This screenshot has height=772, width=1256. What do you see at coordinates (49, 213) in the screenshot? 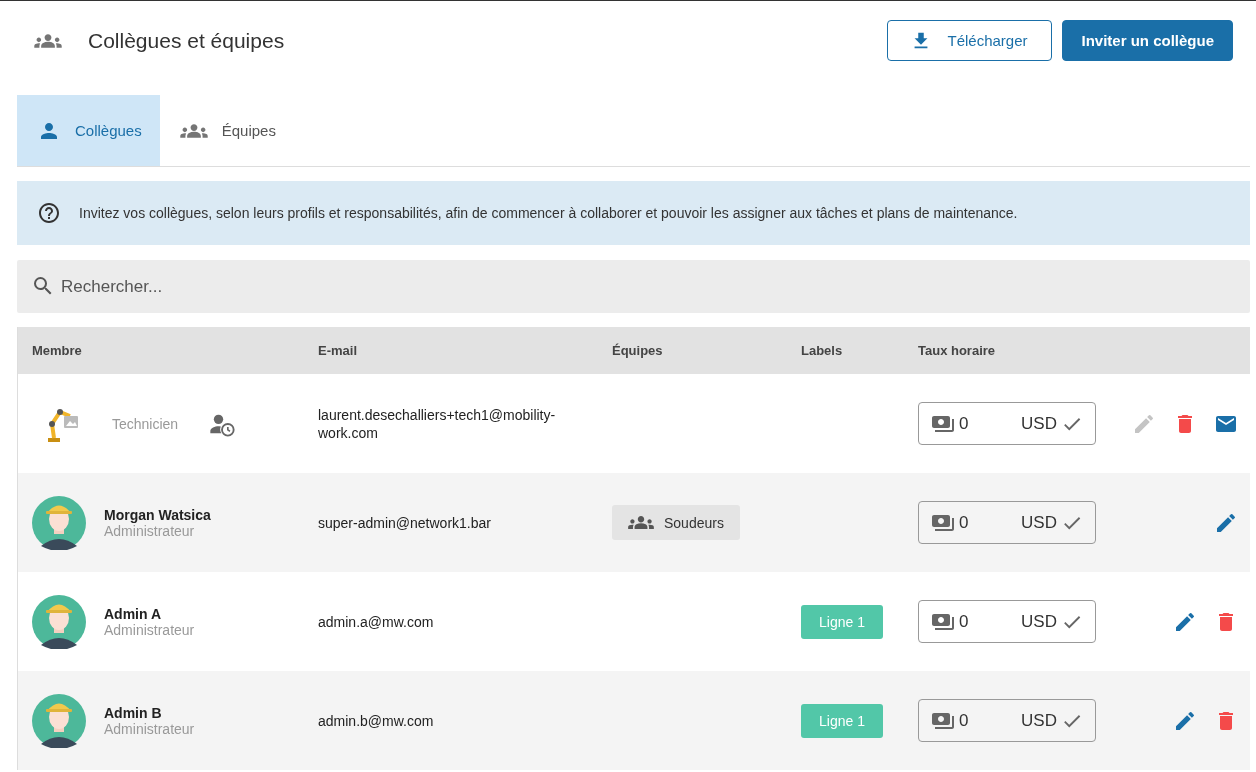
I see `help-icon` at bounding box center [49, 213].